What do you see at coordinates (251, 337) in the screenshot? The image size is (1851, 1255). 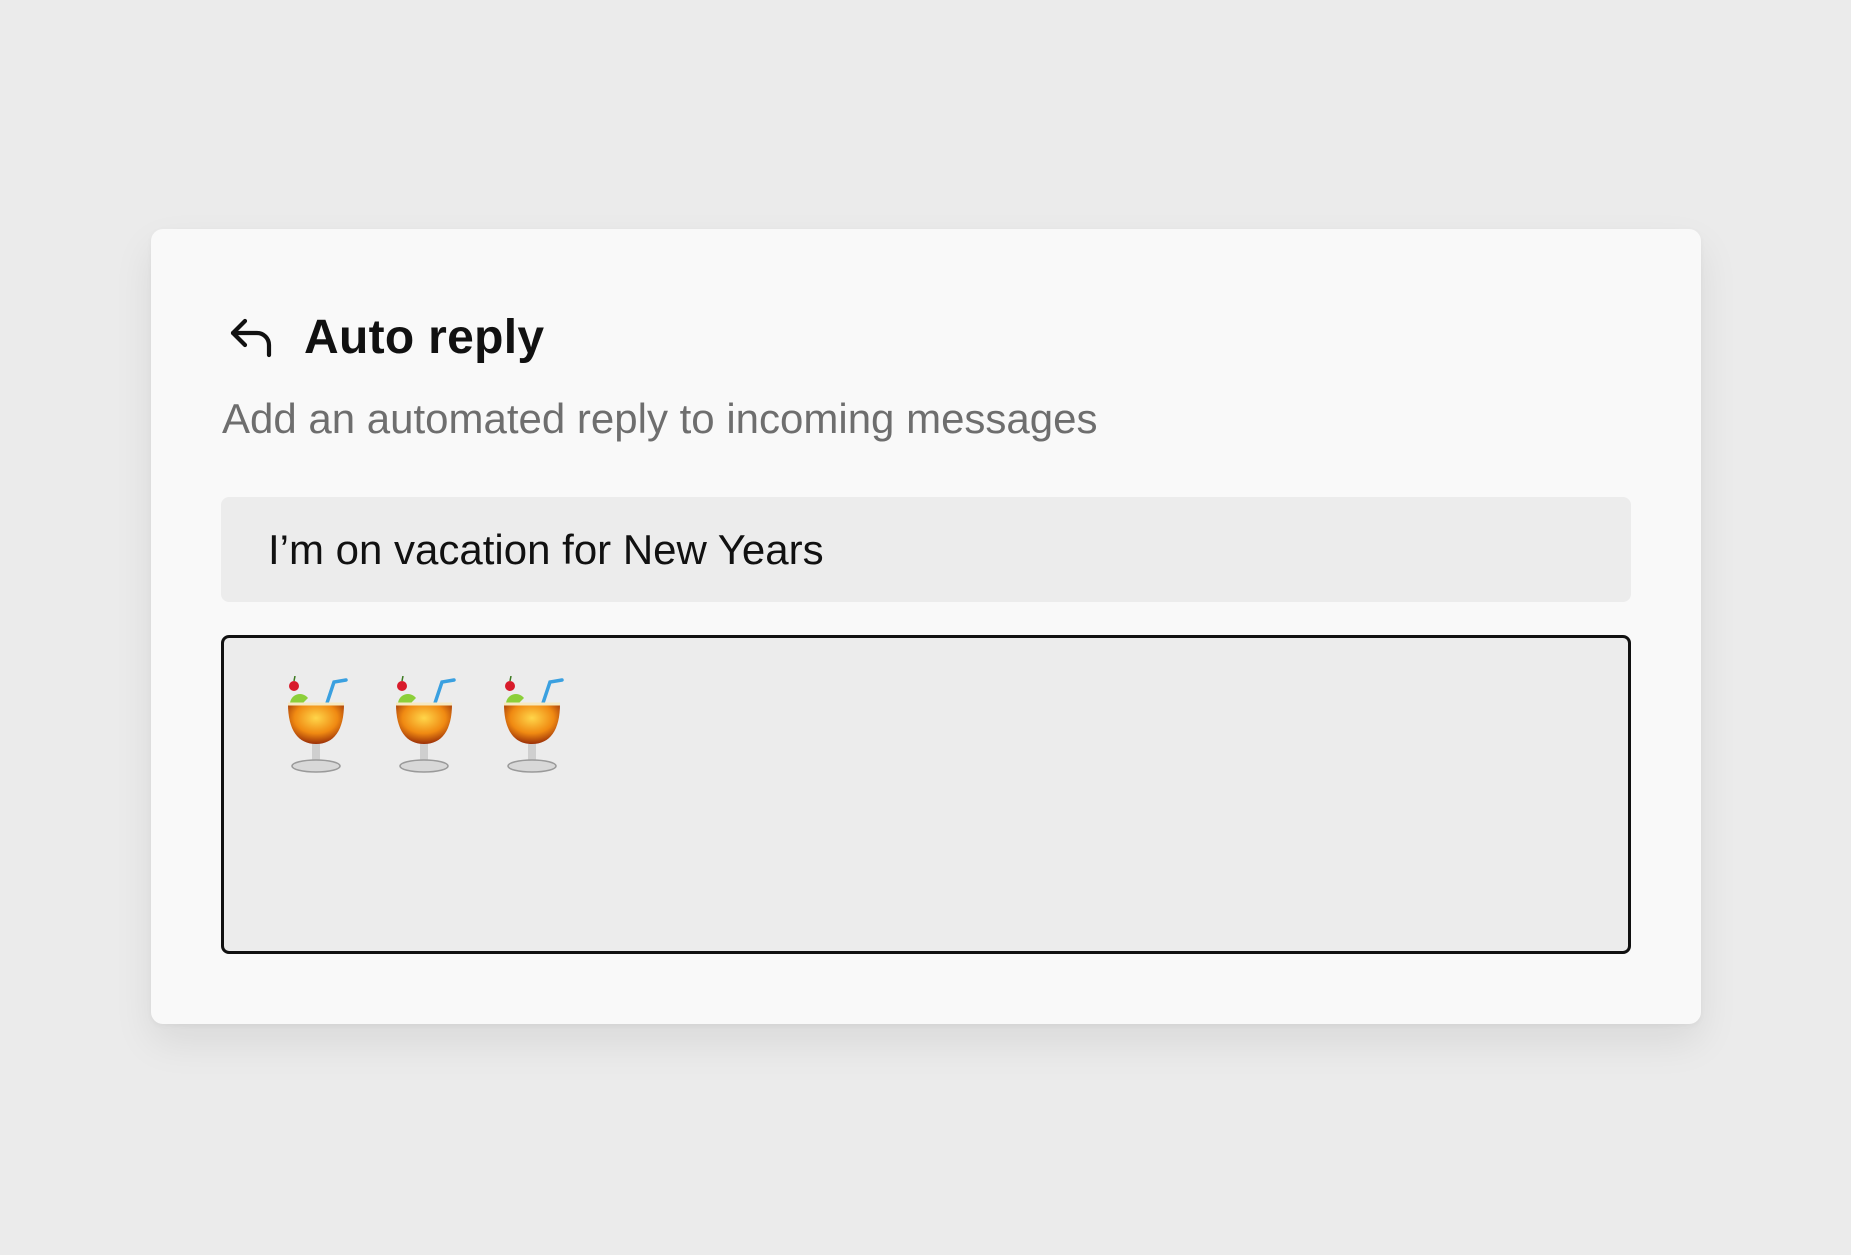 I see `reply-arrow-icon` at bounding box center [251, 337].